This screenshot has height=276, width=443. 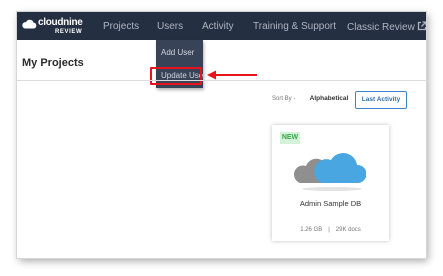 What do you see at coordinates (121, 26) in the screenshot?
I see `nav-projects: Projects` at bounding box center [121, 26].